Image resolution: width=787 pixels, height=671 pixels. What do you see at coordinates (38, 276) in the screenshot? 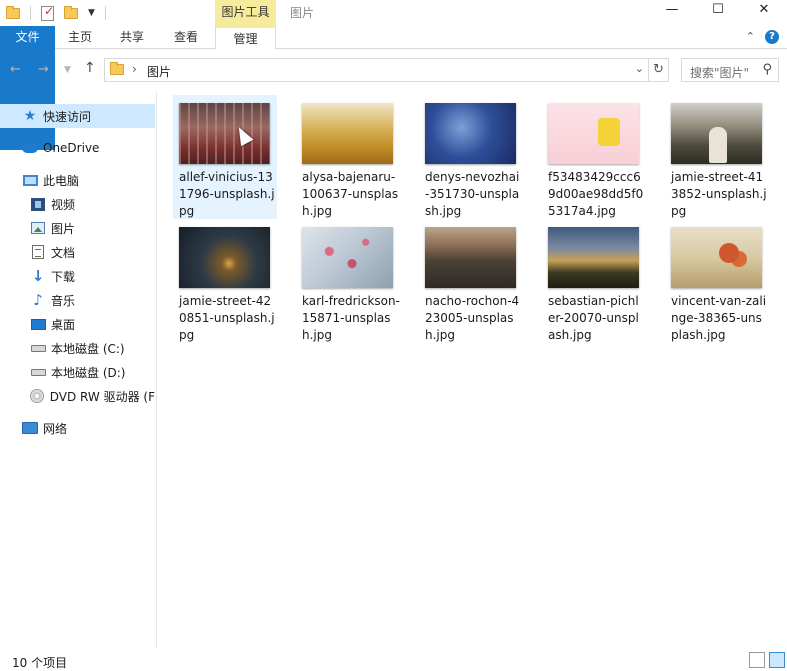
I see `downloads-icon: ↓` at bounding box center [38, 276].